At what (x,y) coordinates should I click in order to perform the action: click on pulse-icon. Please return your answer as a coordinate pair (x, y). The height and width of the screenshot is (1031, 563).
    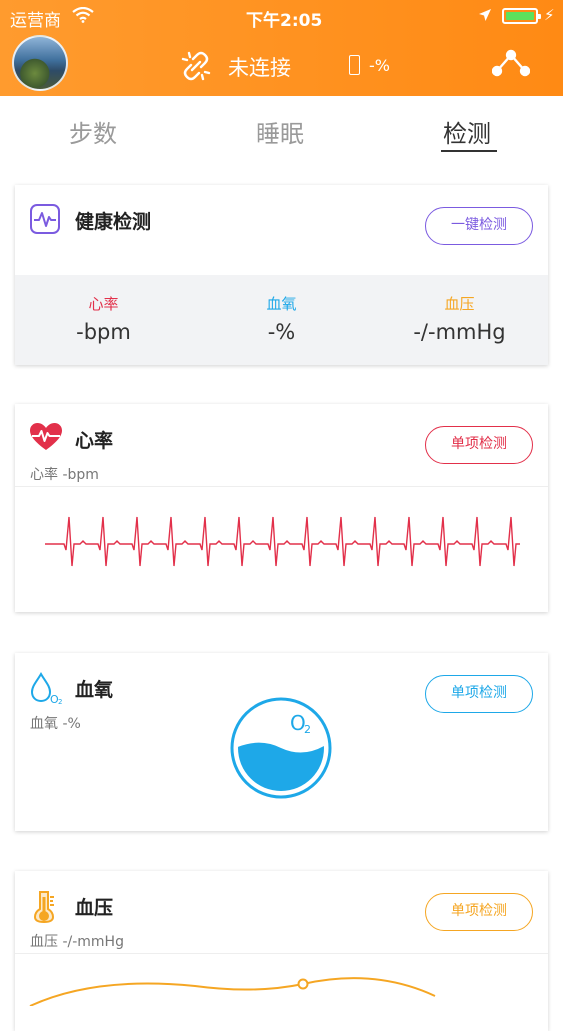
    Looking at the image, I should click on (45, 221).